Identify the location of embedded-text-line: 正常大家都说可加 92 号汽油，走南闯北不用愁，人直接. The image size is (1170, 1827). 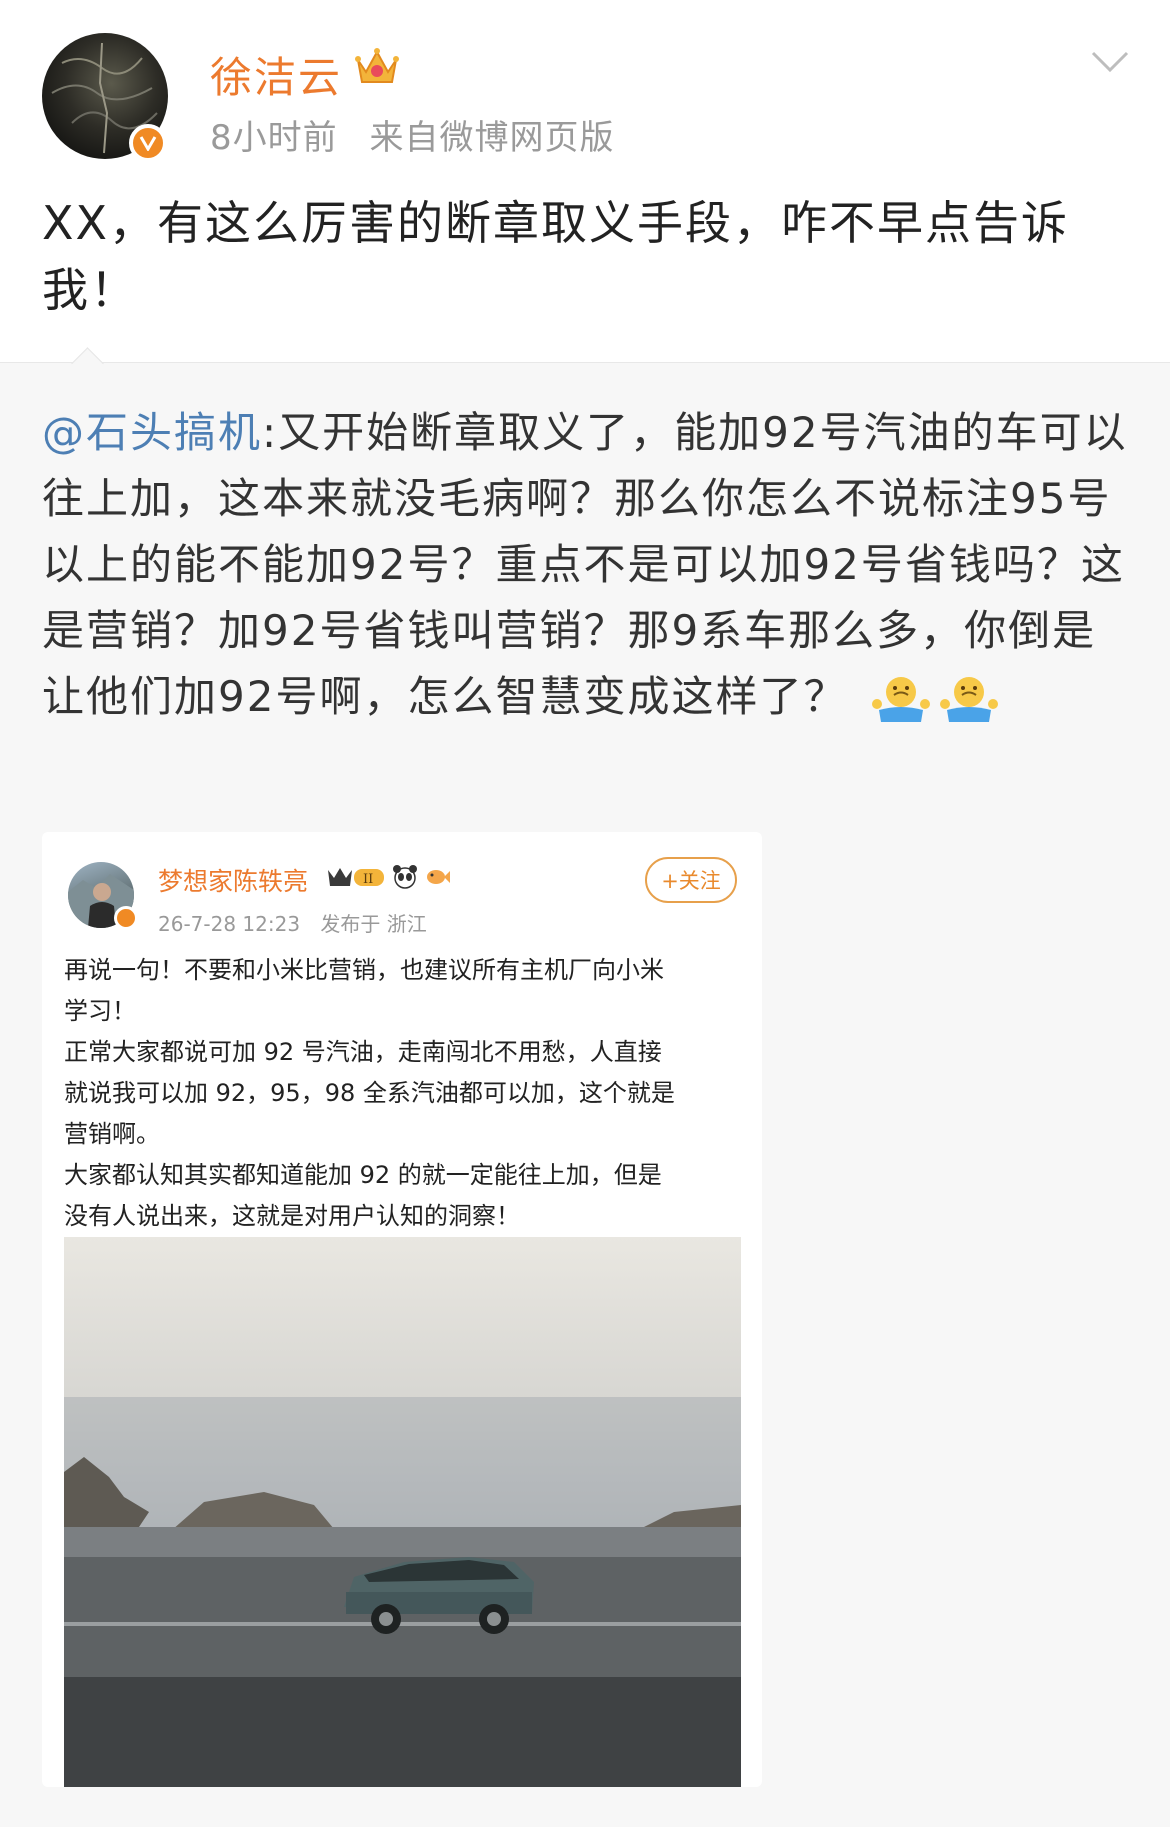
(363, 1052).